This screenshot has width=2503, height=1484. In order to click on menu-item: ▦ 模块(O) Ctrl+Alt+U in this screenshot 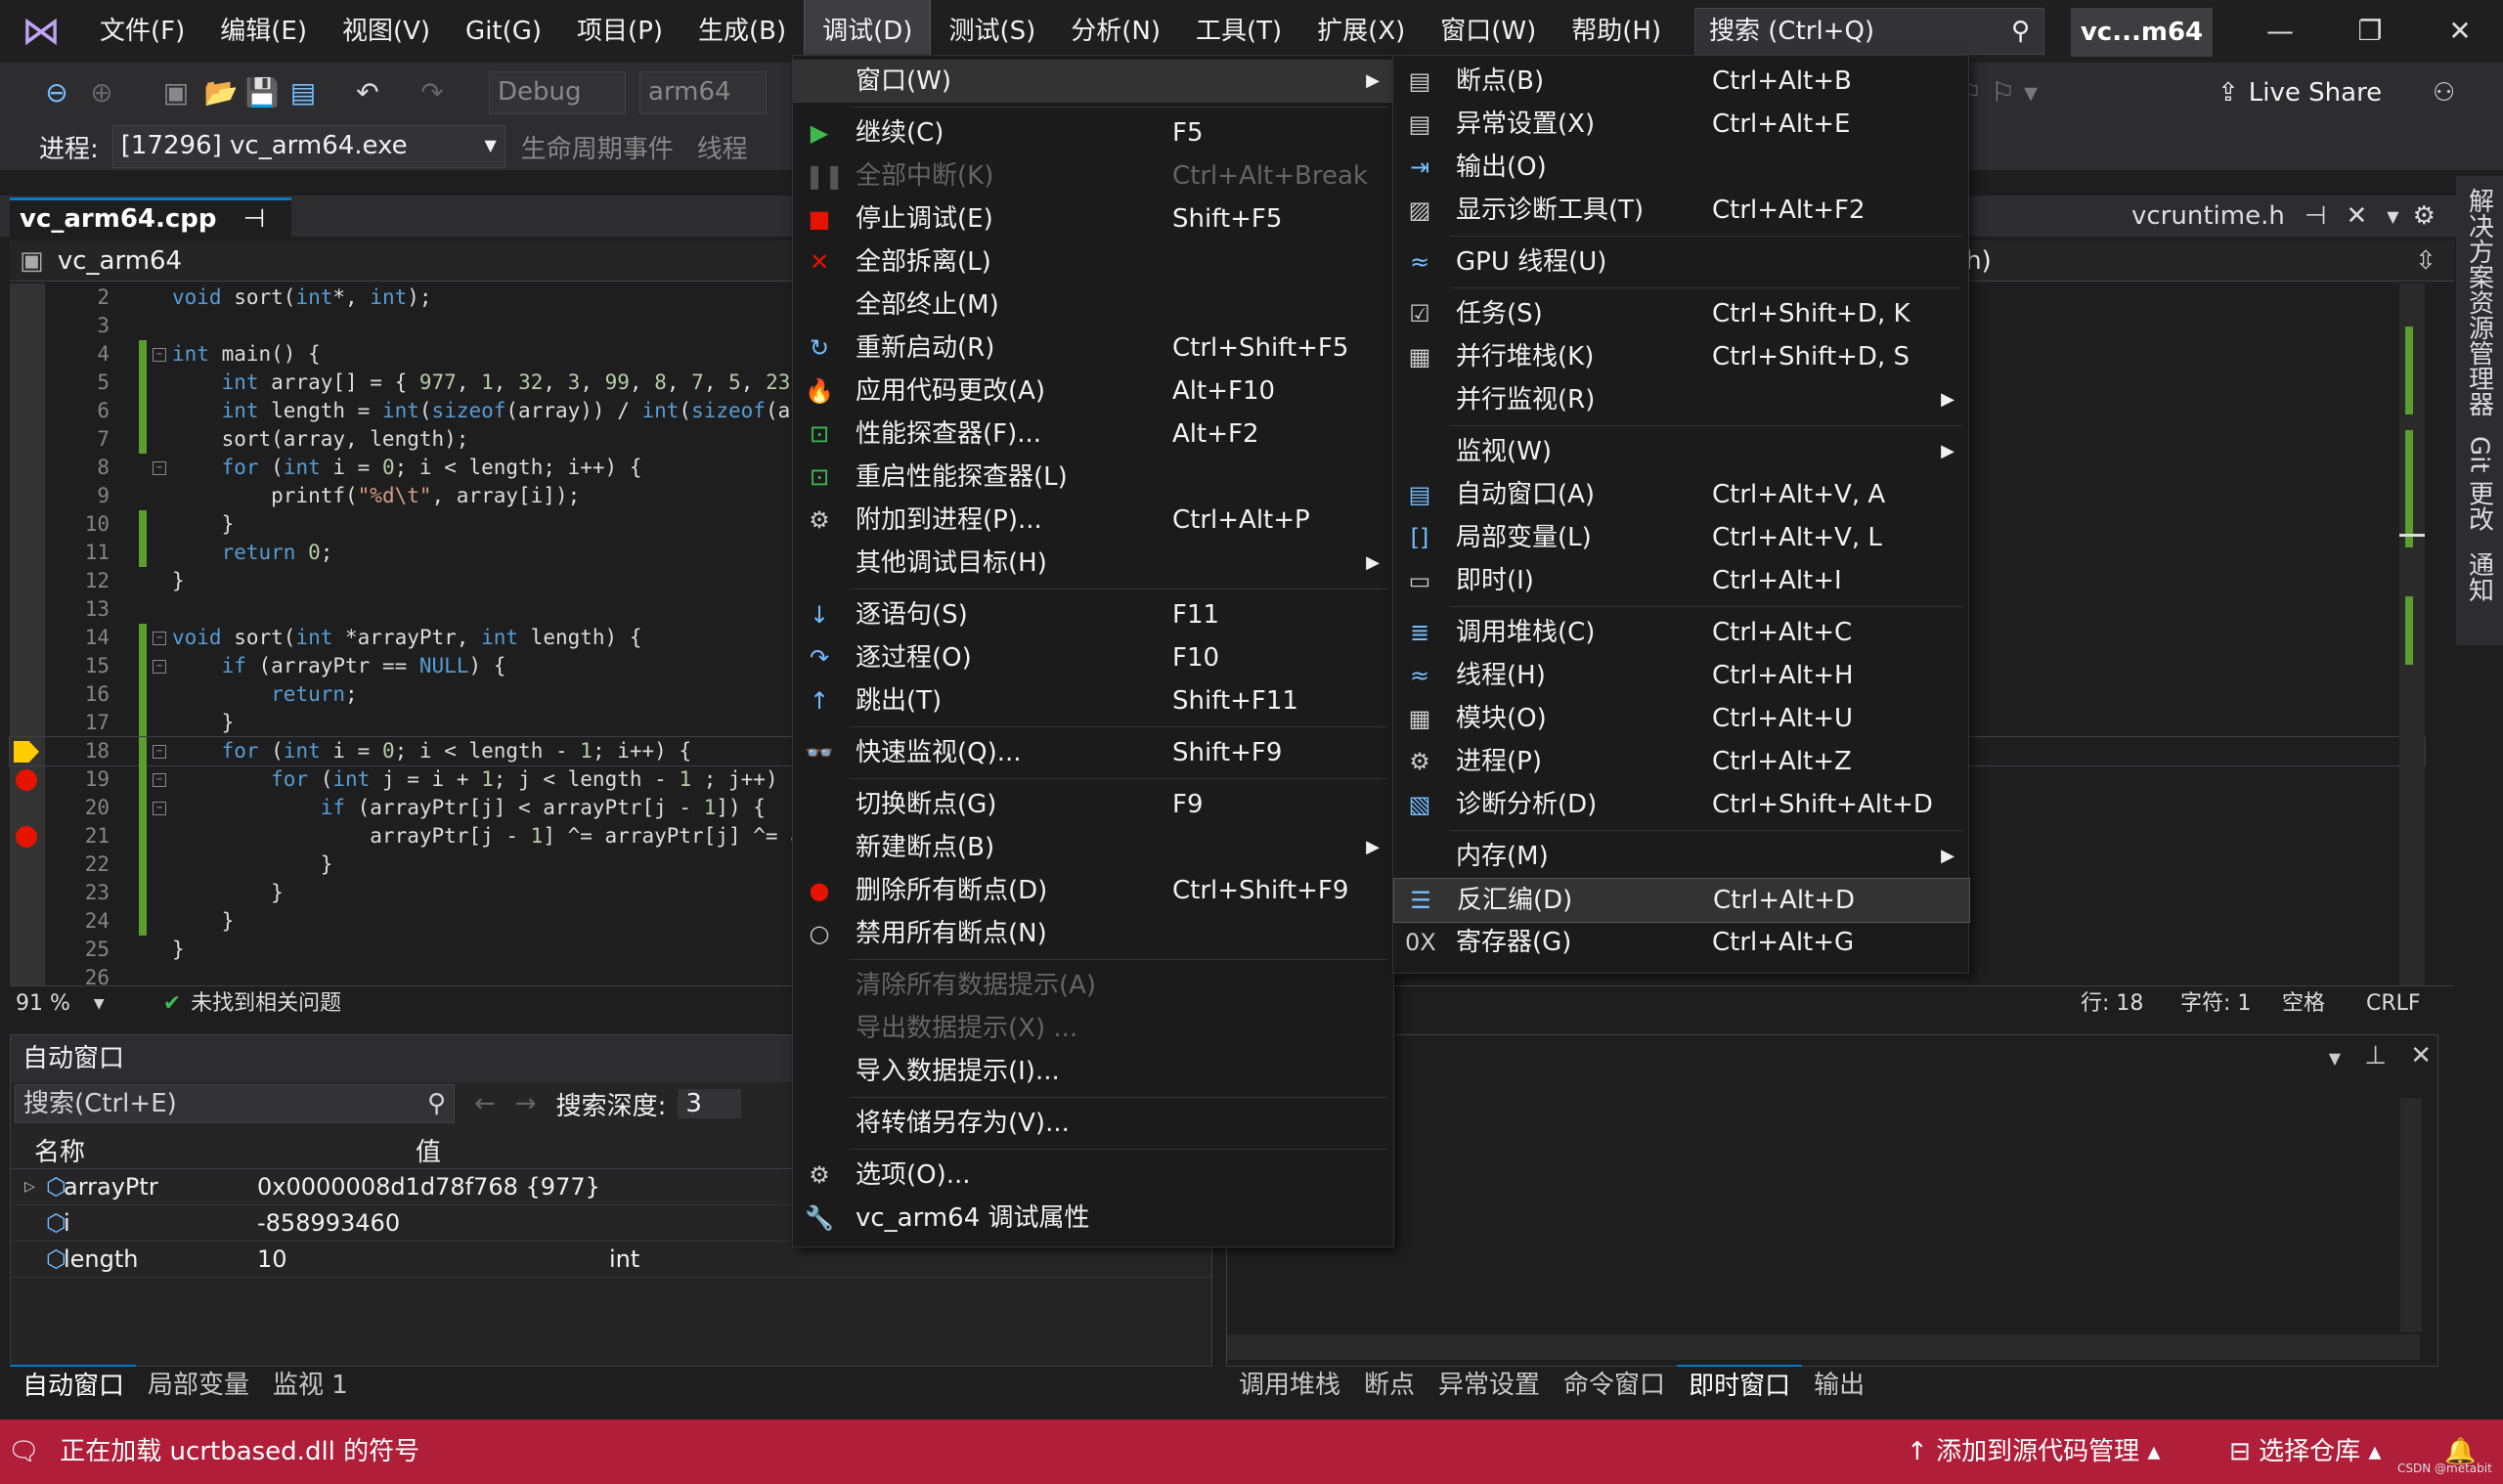, I will do `click(1680, 718)`.